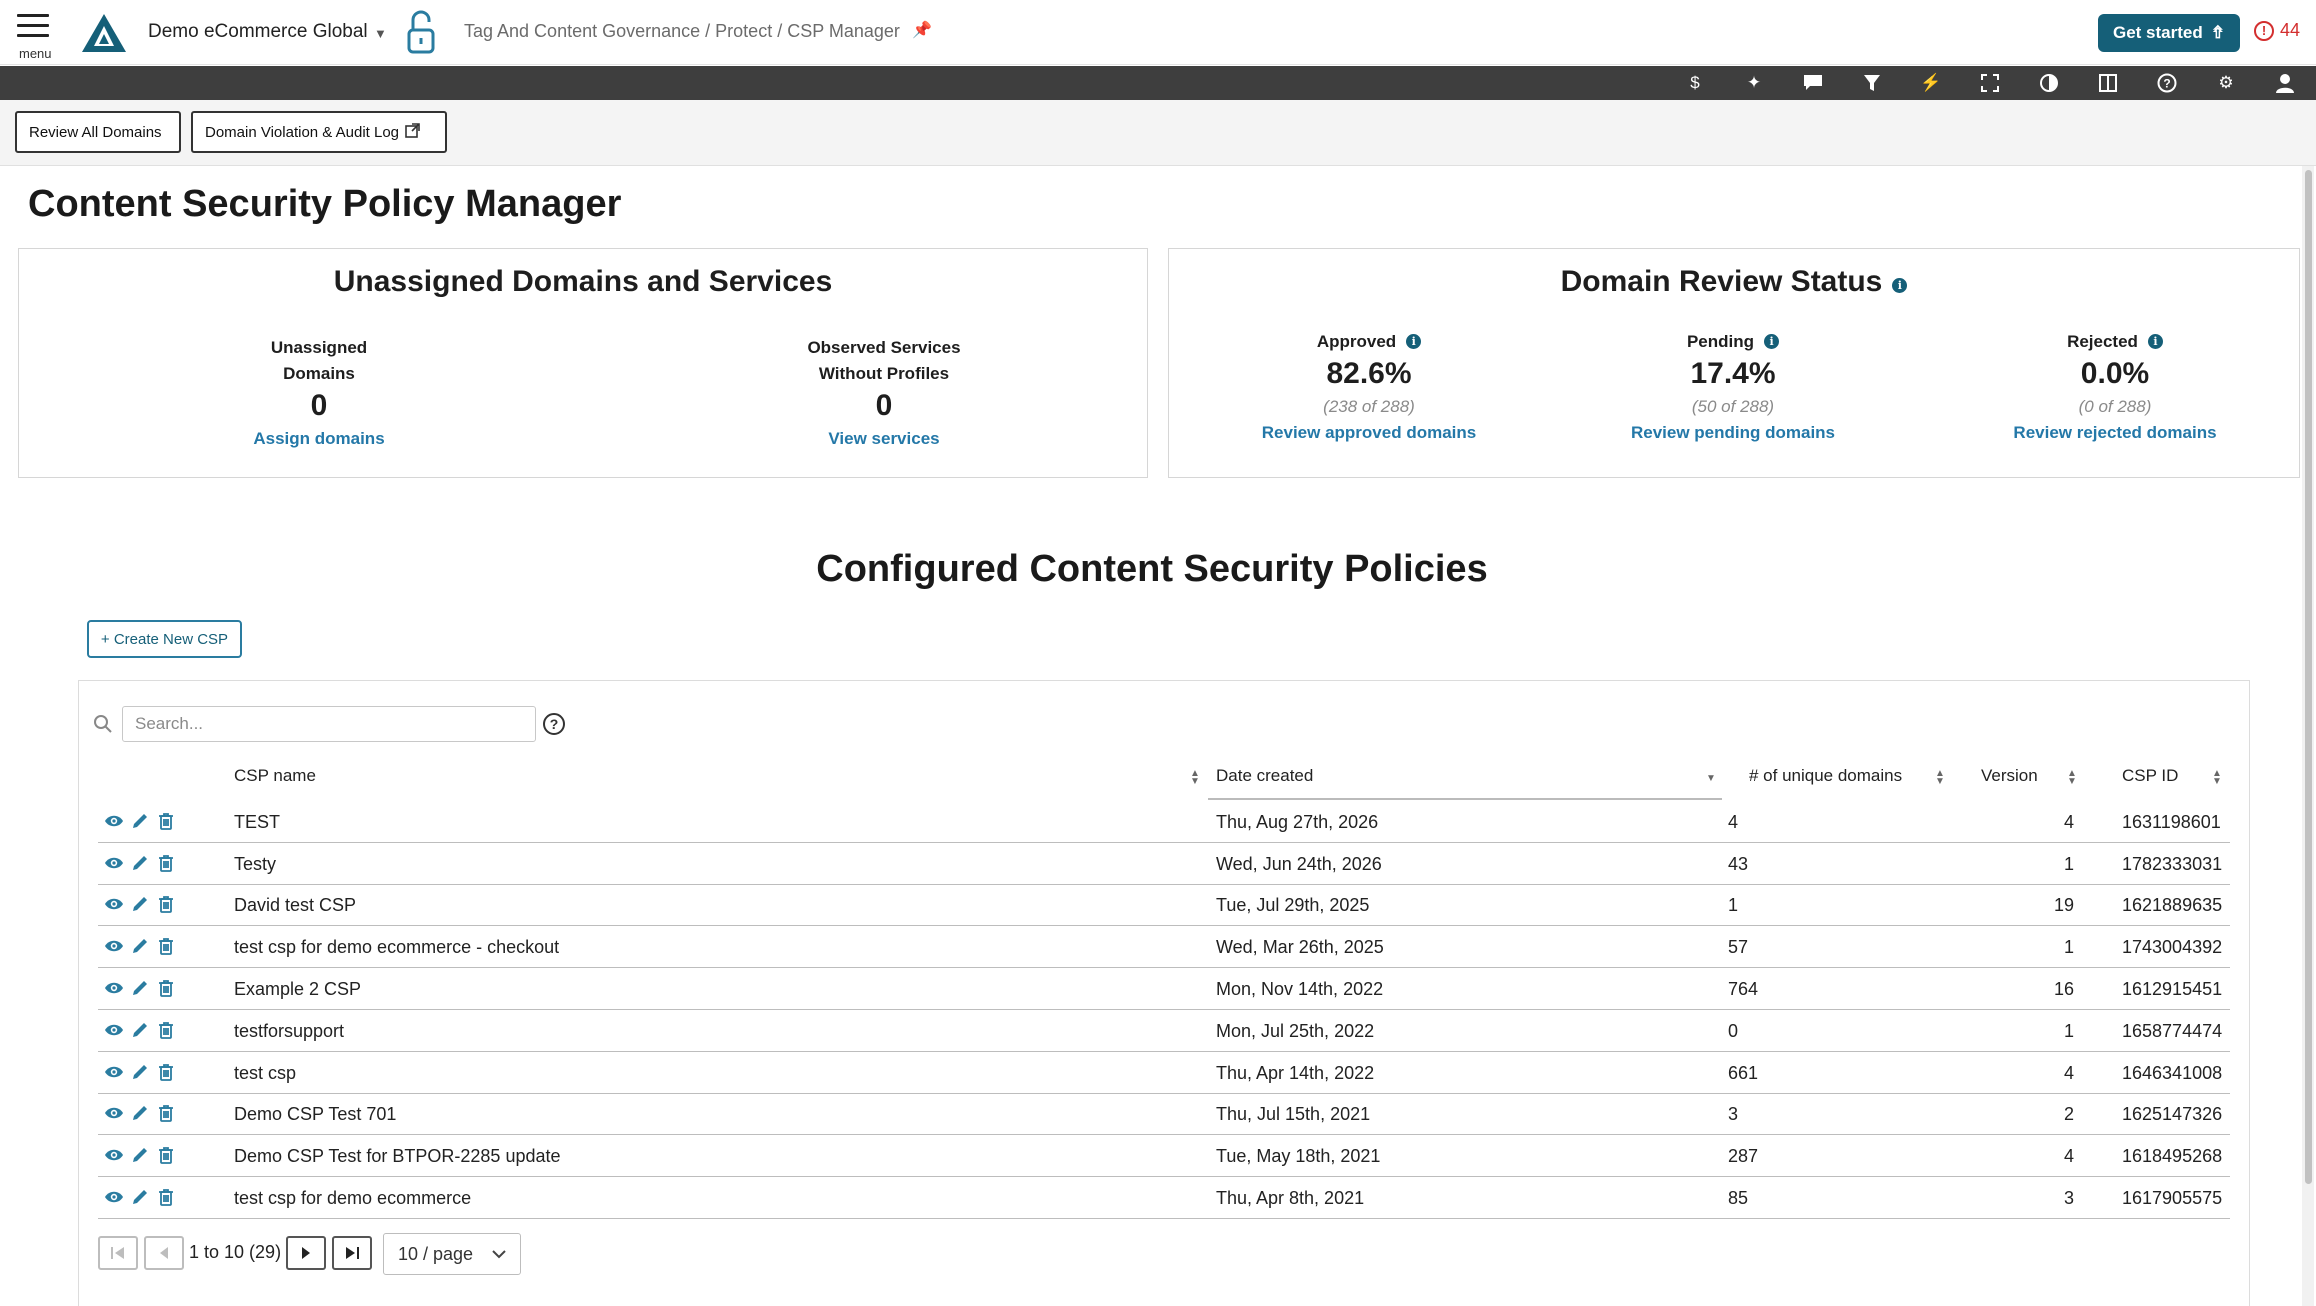  What do you see at coordinates (1931, 83) in the screenshot?
I see `bolt-icon: ⚡` at bounding box center [1931, 83].